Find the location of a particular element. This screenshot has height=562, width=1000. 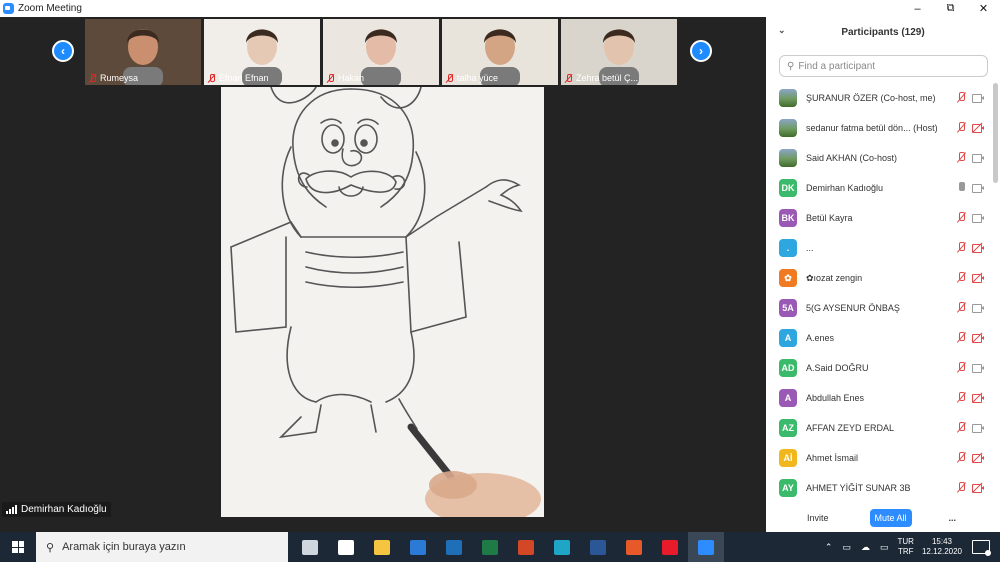

video-thumbnail: Rumeysa is located at coordinates (143, 52).